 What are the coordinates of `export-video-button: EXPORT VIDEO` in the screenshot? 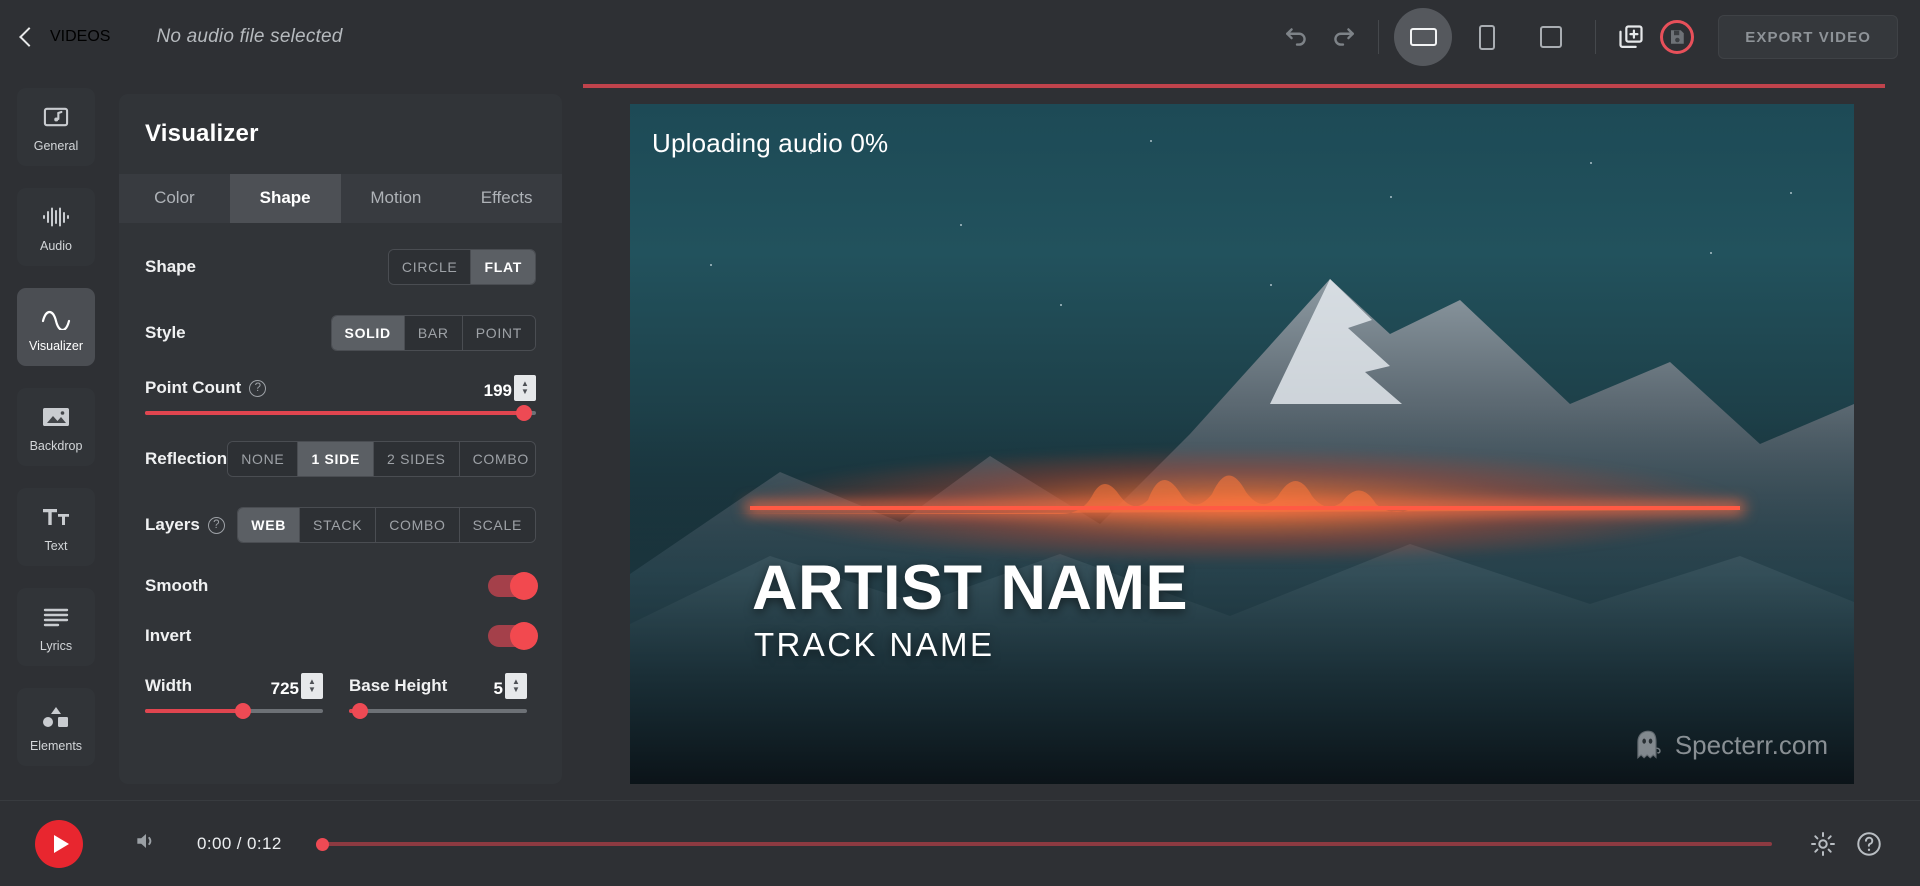 It's located at (1808, 37).